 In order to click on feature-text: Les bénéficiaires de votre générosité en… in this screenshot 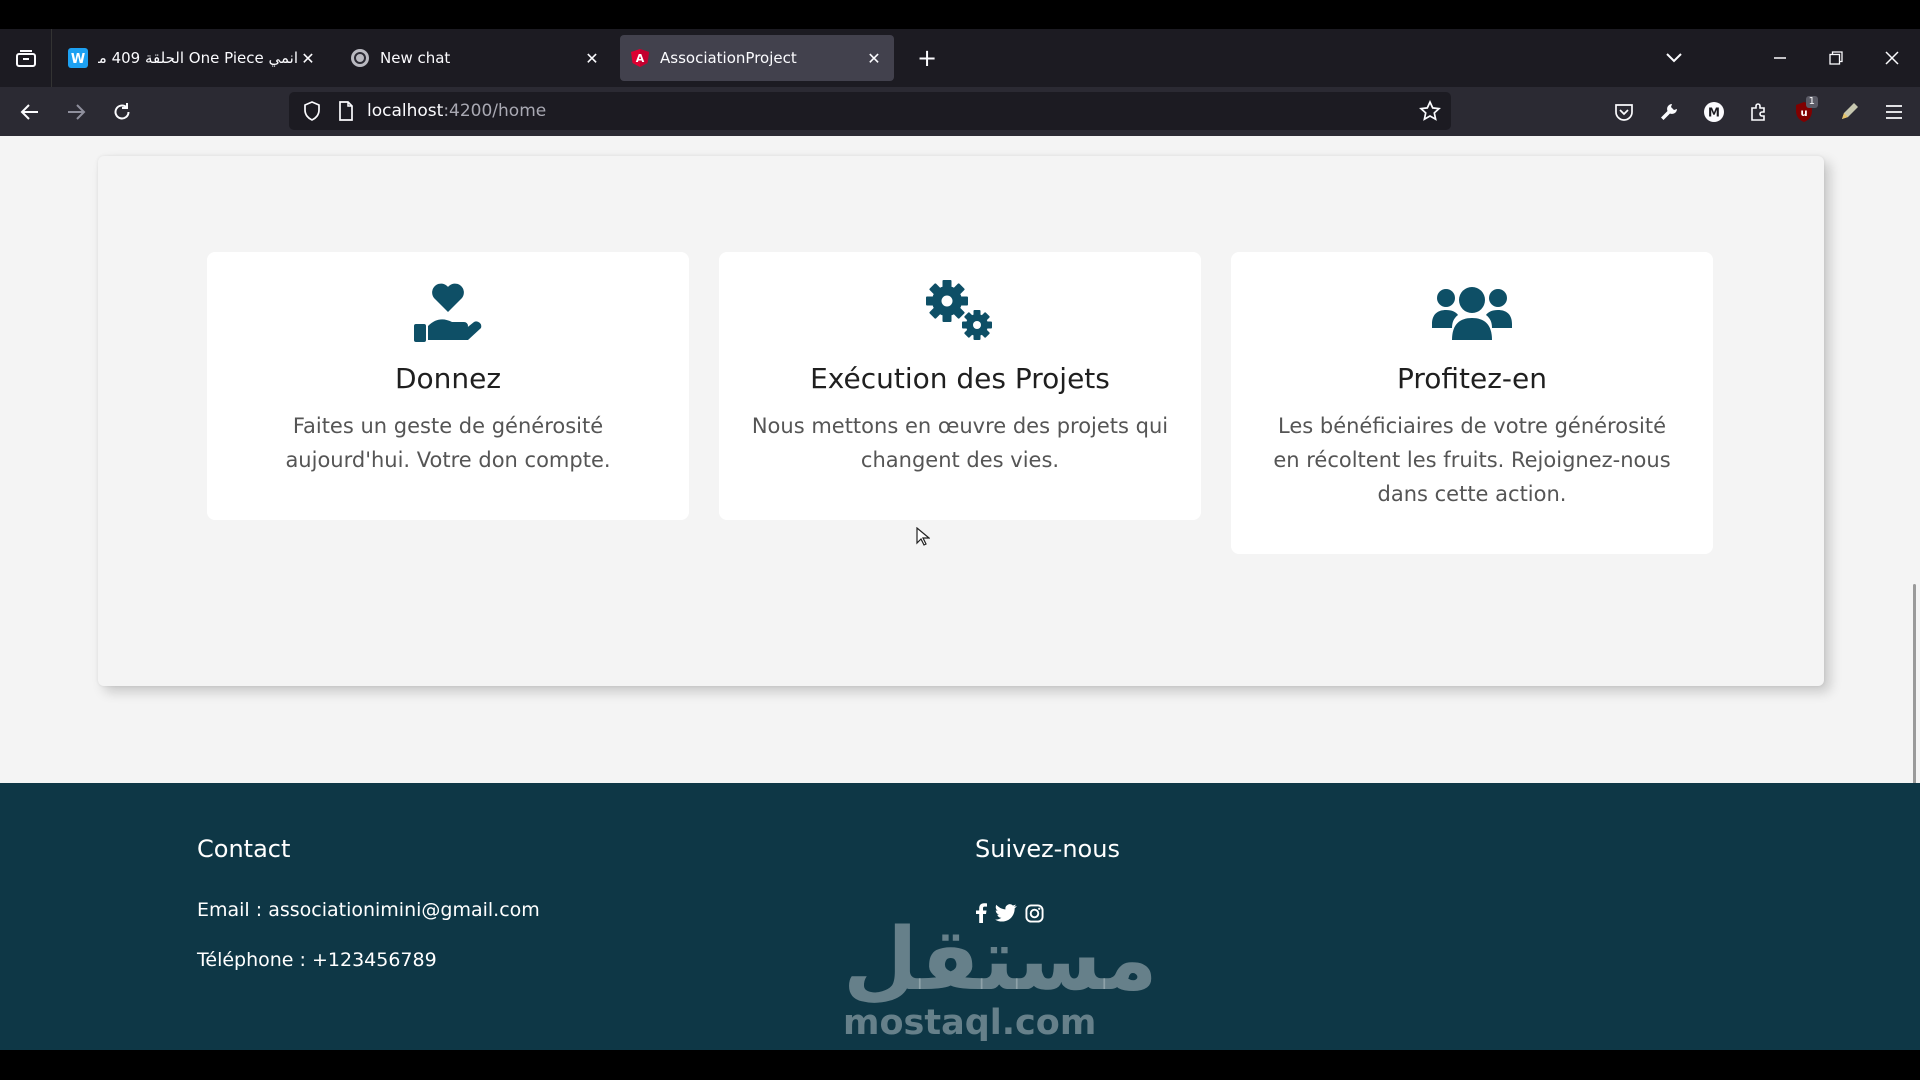, I will do `click(1472, 460)`.